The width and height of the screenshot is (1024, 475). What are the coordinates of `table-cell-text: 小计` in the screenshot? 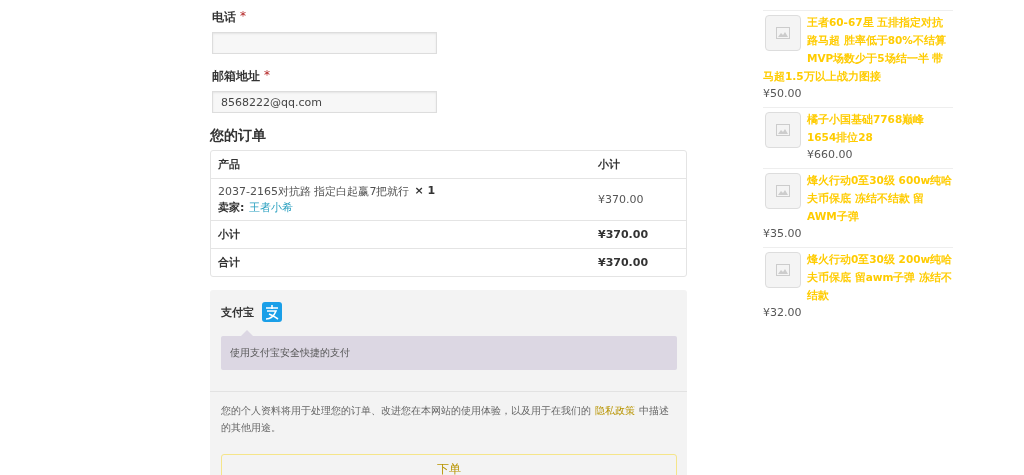 It's located at (229, 234).